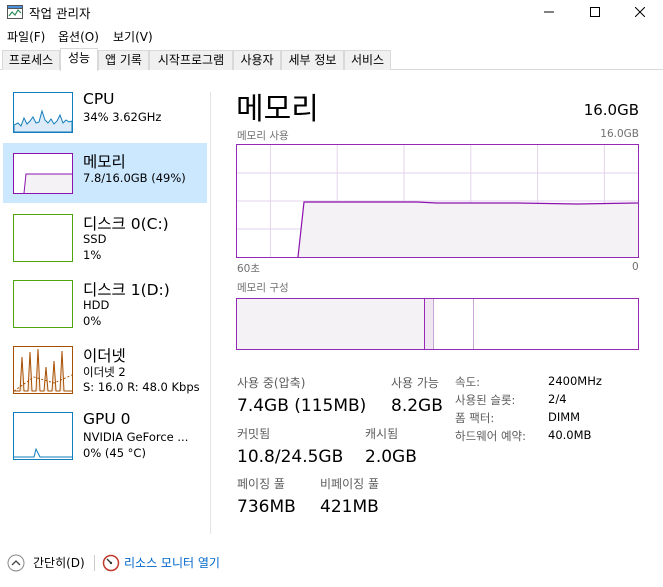  What do you see at coordinates (133, 36) in the screenshot?
I see `menu-view: 보기(V)` at bounding box center [133, 36].